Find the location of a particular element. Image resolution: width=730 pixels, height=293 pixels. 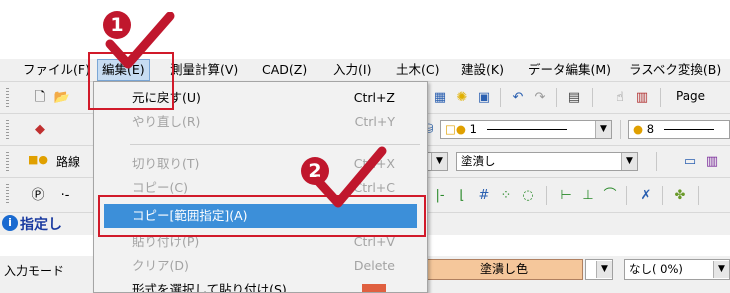

redo-label: やり直し(R) is located at coordinates (166, 121).